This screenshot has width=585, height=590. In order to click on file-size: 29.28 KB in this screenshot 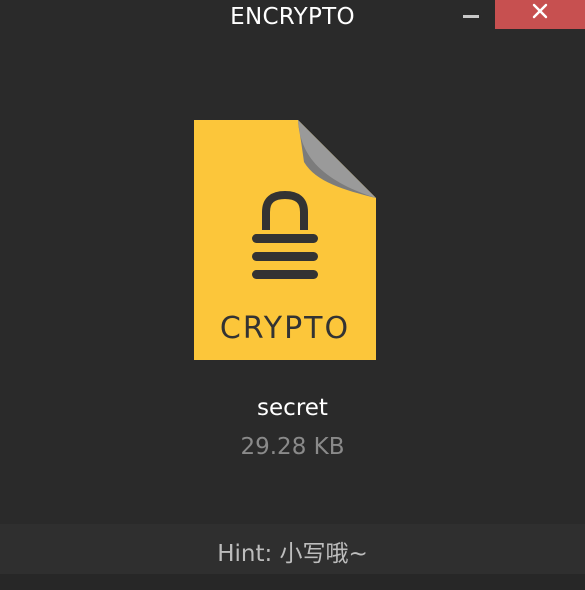, I will do `click(292, 447)`.